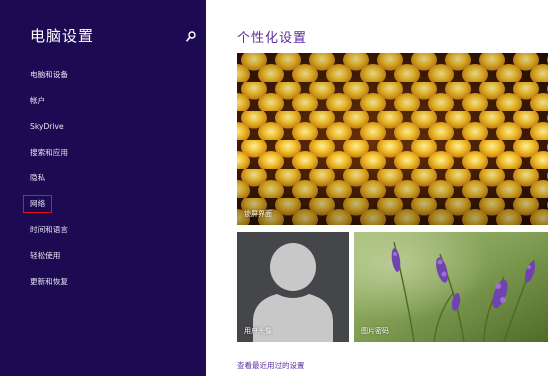  Describe the element at coordinates (258, 214) in the screenshot. I see `lock-screen-label: 锁屏界面` at that location.